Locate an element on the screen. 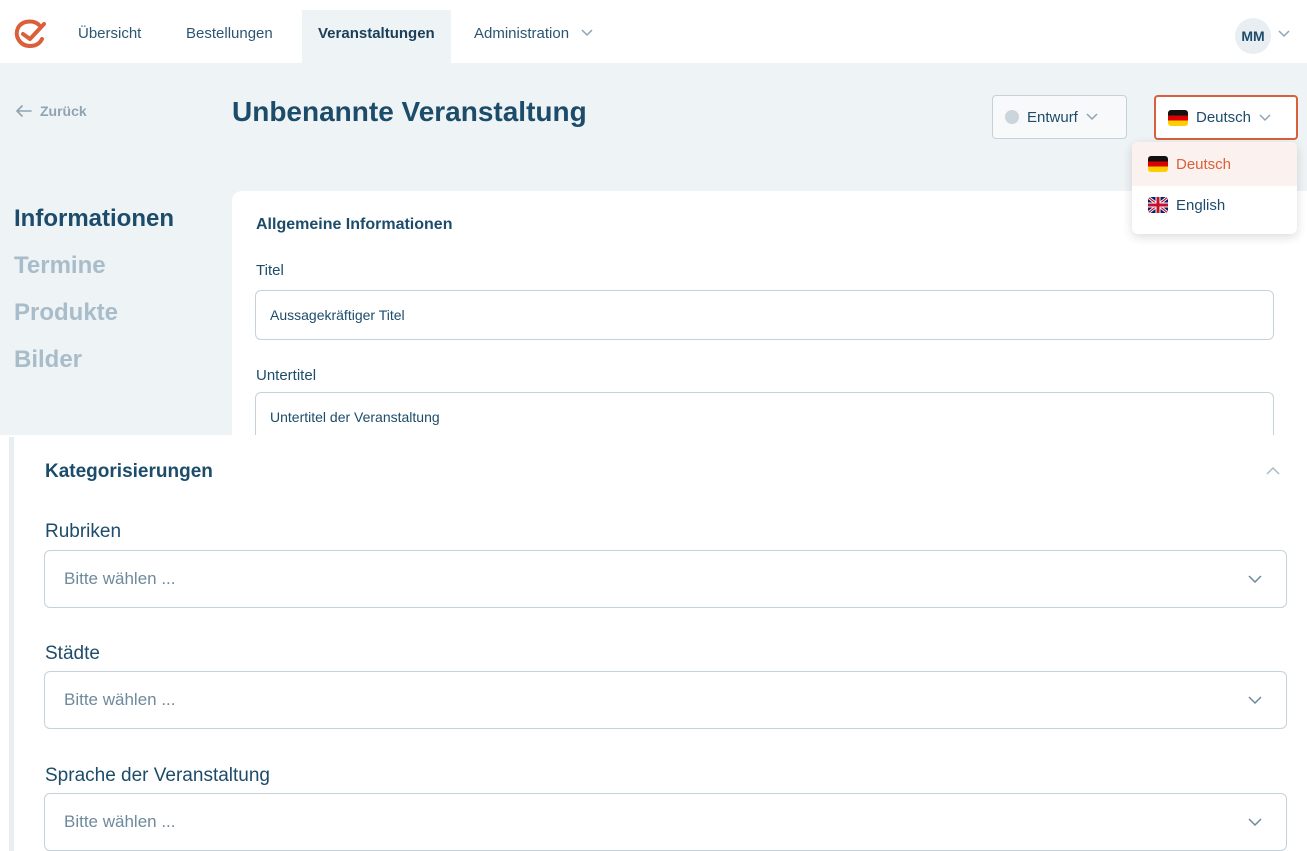 The image size is (1307, 851). language-option-english: English is located at coordinates (1214, 205).